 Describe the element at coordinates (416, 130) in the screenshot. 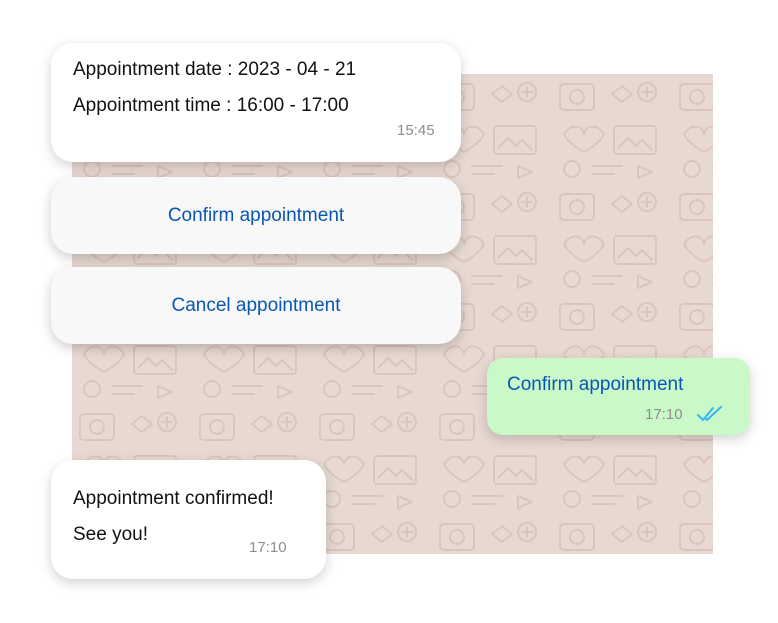

I see `message-timestamp: 15:45` at that location.